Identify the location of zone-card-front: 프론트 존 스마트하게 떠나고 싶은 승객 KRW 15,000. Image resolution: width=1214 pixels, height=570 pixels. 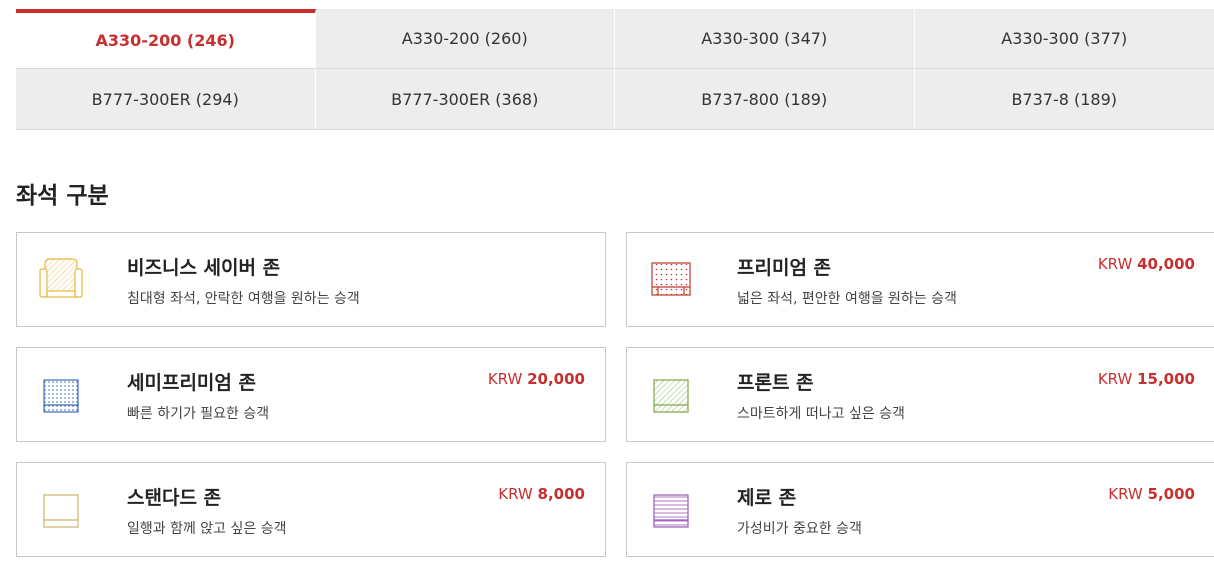
(920, 394).